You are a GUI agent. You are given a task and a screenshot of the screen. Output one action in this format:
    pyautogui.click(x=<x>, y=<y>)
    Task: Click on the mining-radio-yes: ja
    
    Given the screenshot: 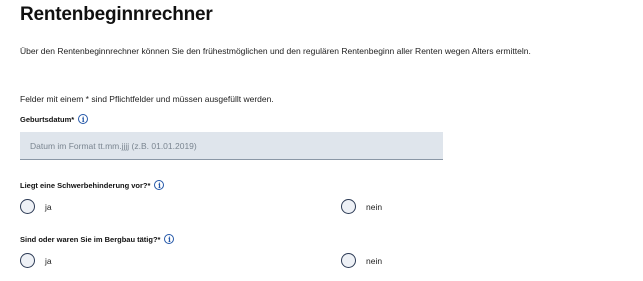 What is the action you would take?
    pyautogui.click(x=36, y=260)
    